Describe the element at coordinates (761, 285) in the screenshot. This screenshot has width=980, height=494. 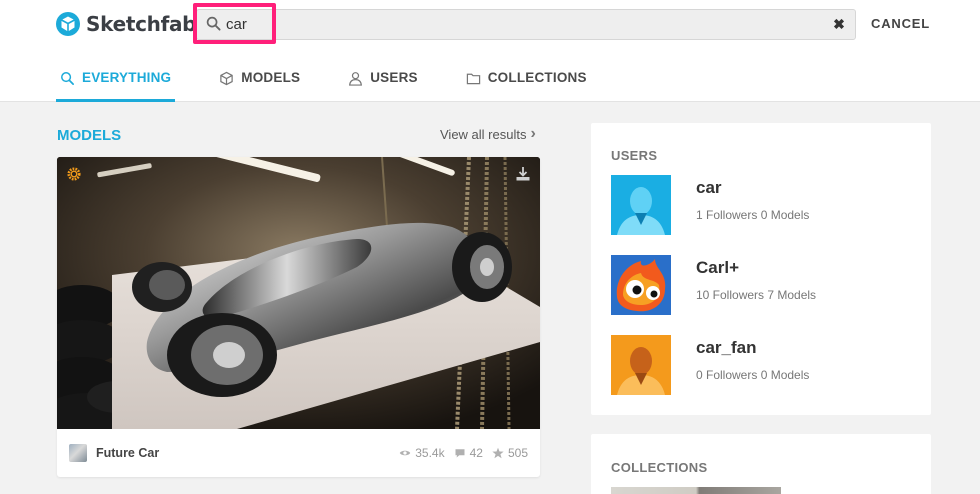
I see `user-row: Carl+ 10 Followers 7 Models` at that location.